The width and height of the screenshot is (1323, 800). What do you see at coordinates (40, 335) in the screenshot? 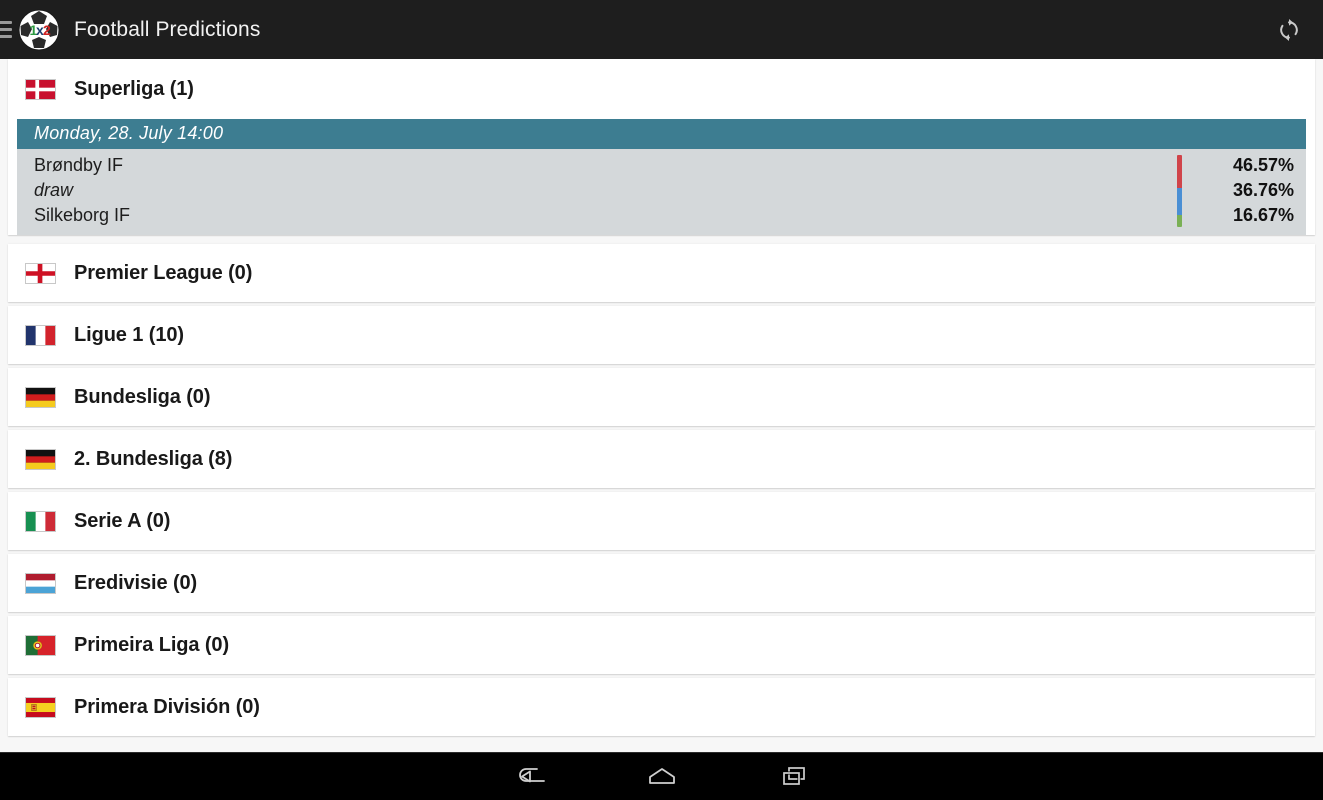
I see `flag-france-icon` at bounding box center [40, 335].